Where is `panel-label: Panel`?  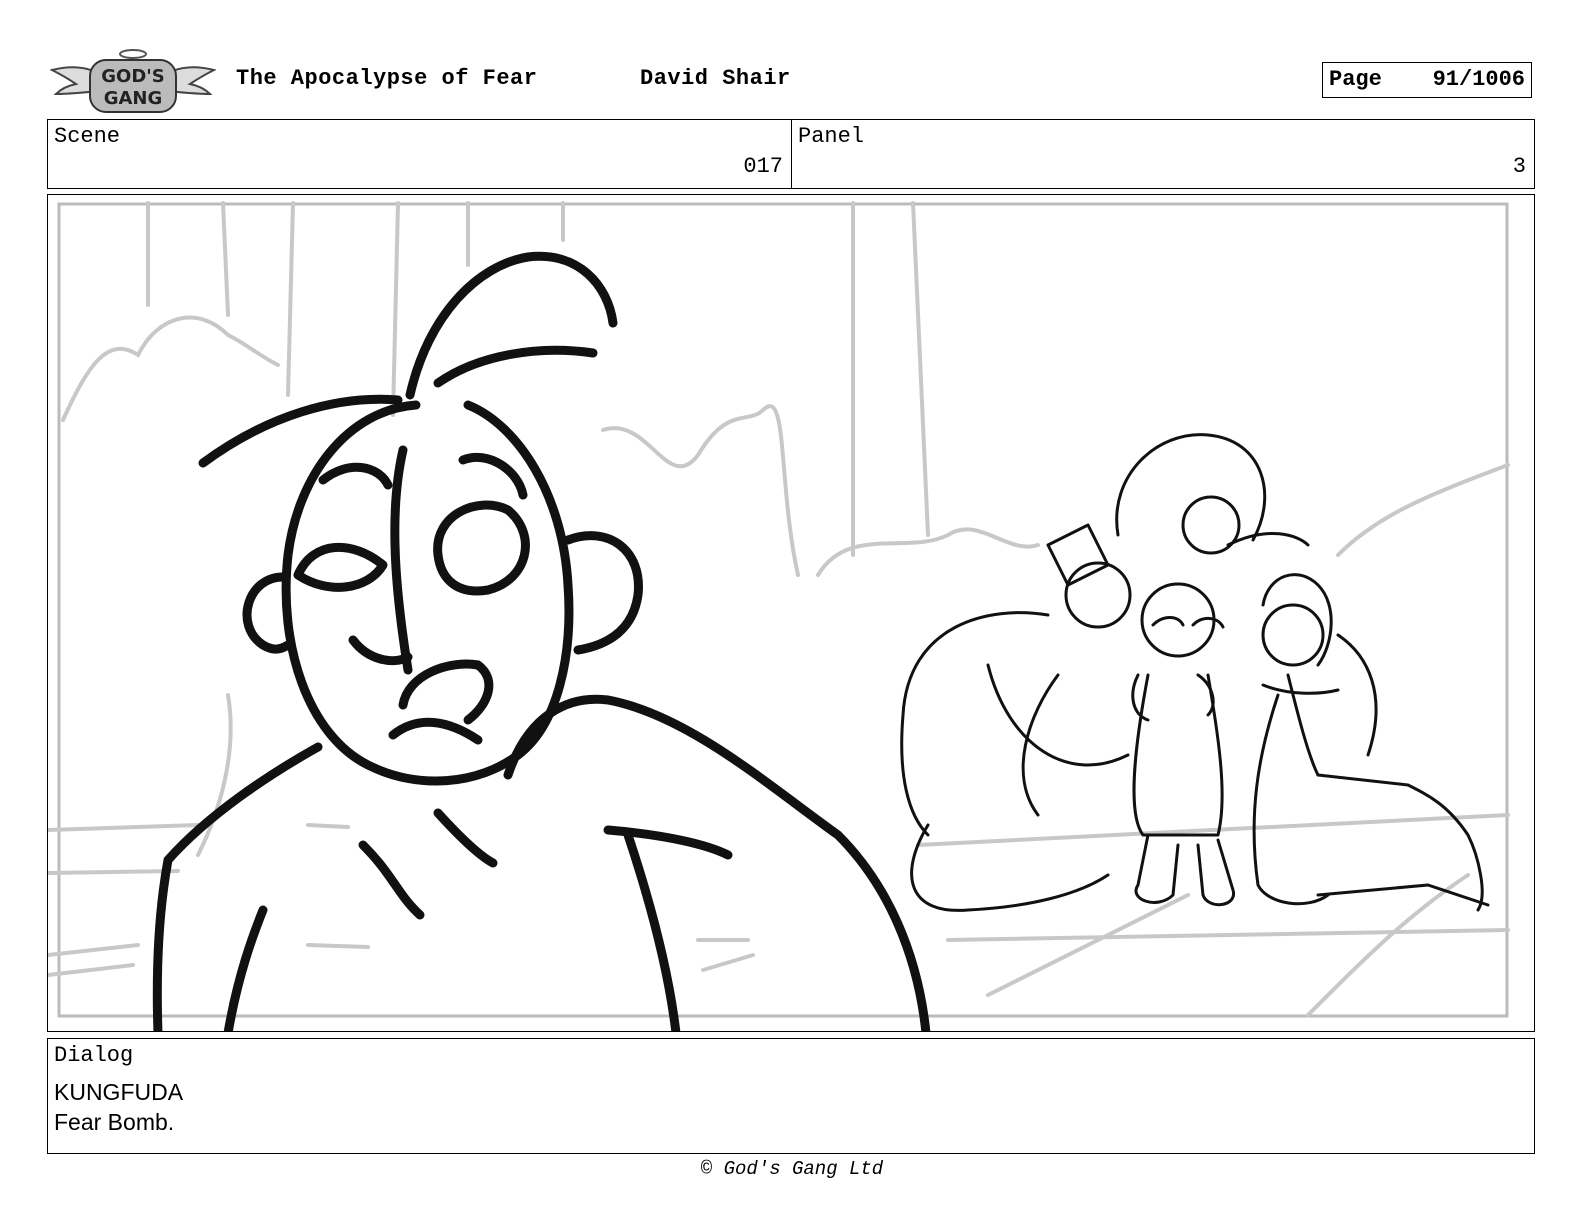 panel-label: Panel is located at coordinates (831, 136).